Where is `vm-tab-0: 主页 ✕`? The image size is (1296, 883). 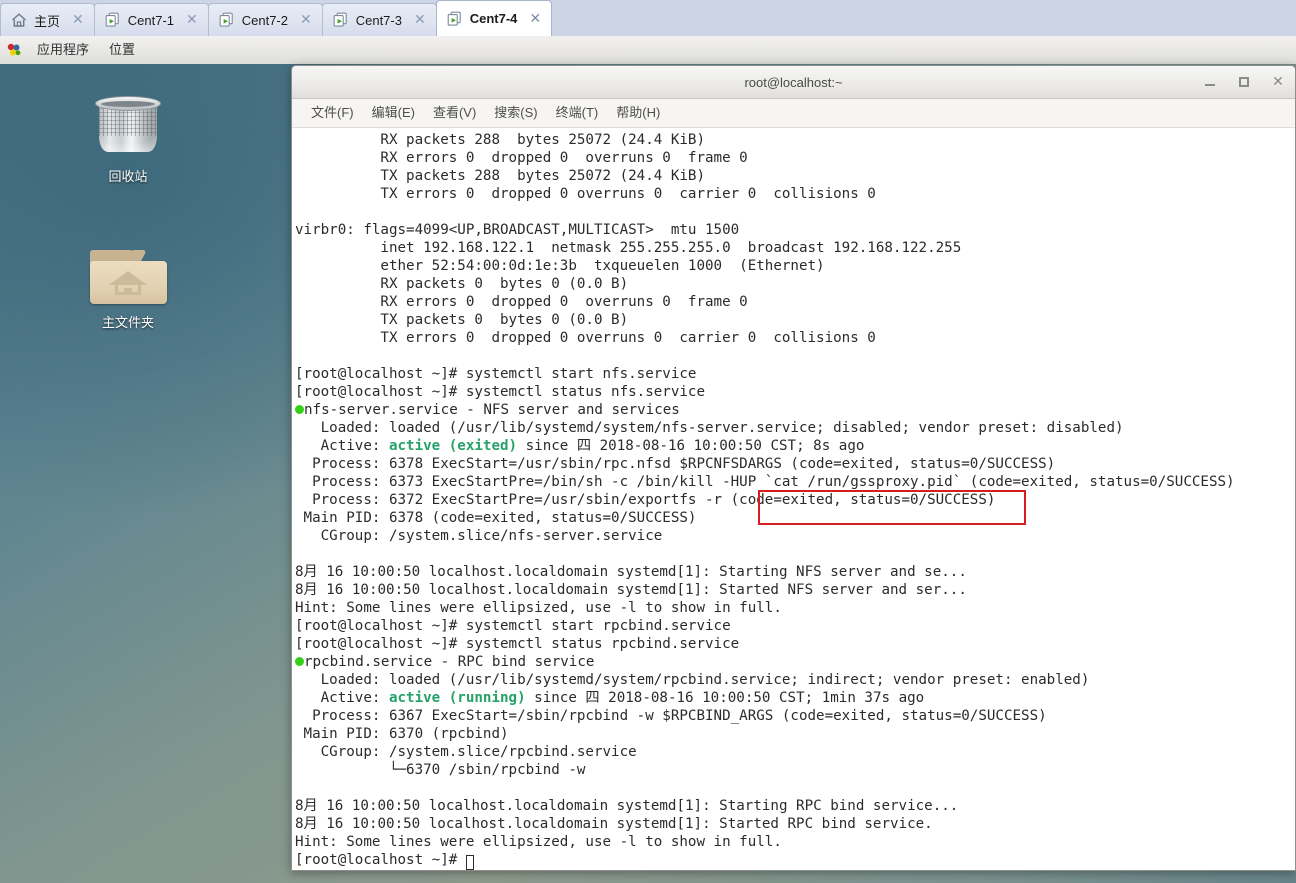 vm-tab-0: 主页 ✕ is located at coordinates (47, 19).